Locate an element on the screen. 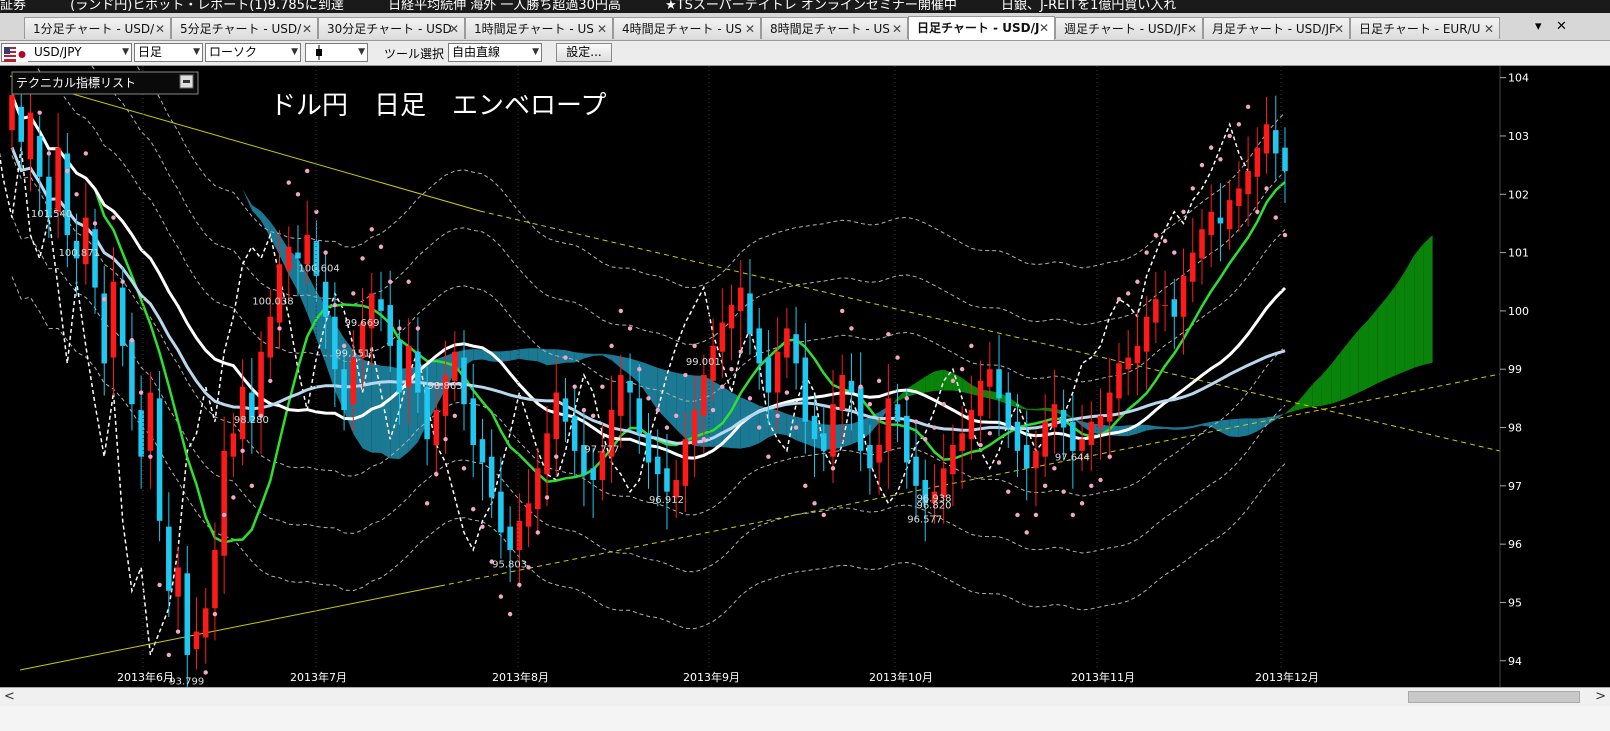 The image size is (1610, 731). tab-5min: 5分足チャート - USD/✕ is located at coordinates (244, 28).